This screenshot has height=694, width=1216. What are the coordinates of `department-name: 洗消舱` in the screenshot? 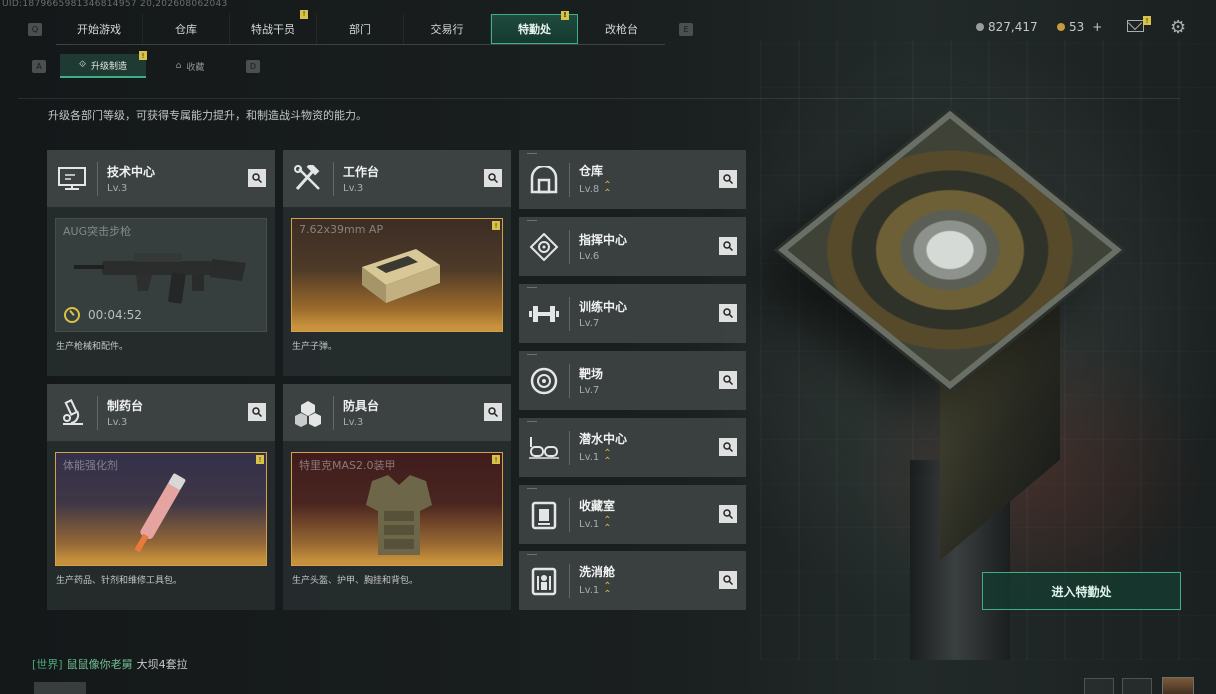 It's located at (597, 571).